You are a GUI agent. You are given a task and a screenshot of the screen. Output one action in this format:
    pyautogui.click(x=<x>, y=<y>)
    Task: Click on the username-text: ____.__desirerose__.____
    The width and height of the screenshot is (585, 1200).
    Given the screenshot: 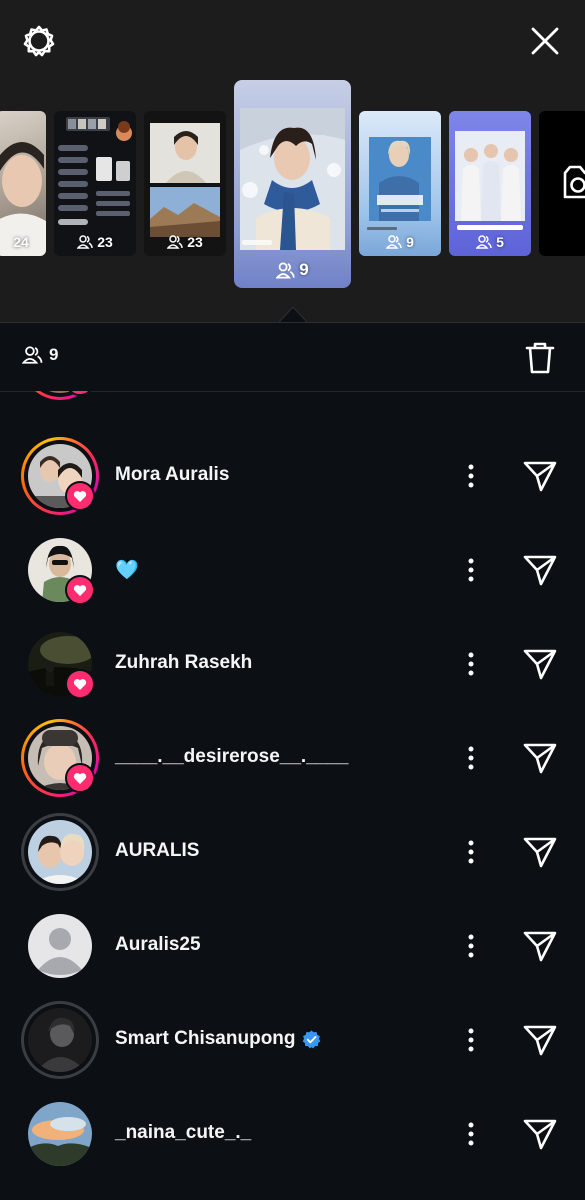 What is the action you would take?
    pyautogui.click(x=232, y=756)
    